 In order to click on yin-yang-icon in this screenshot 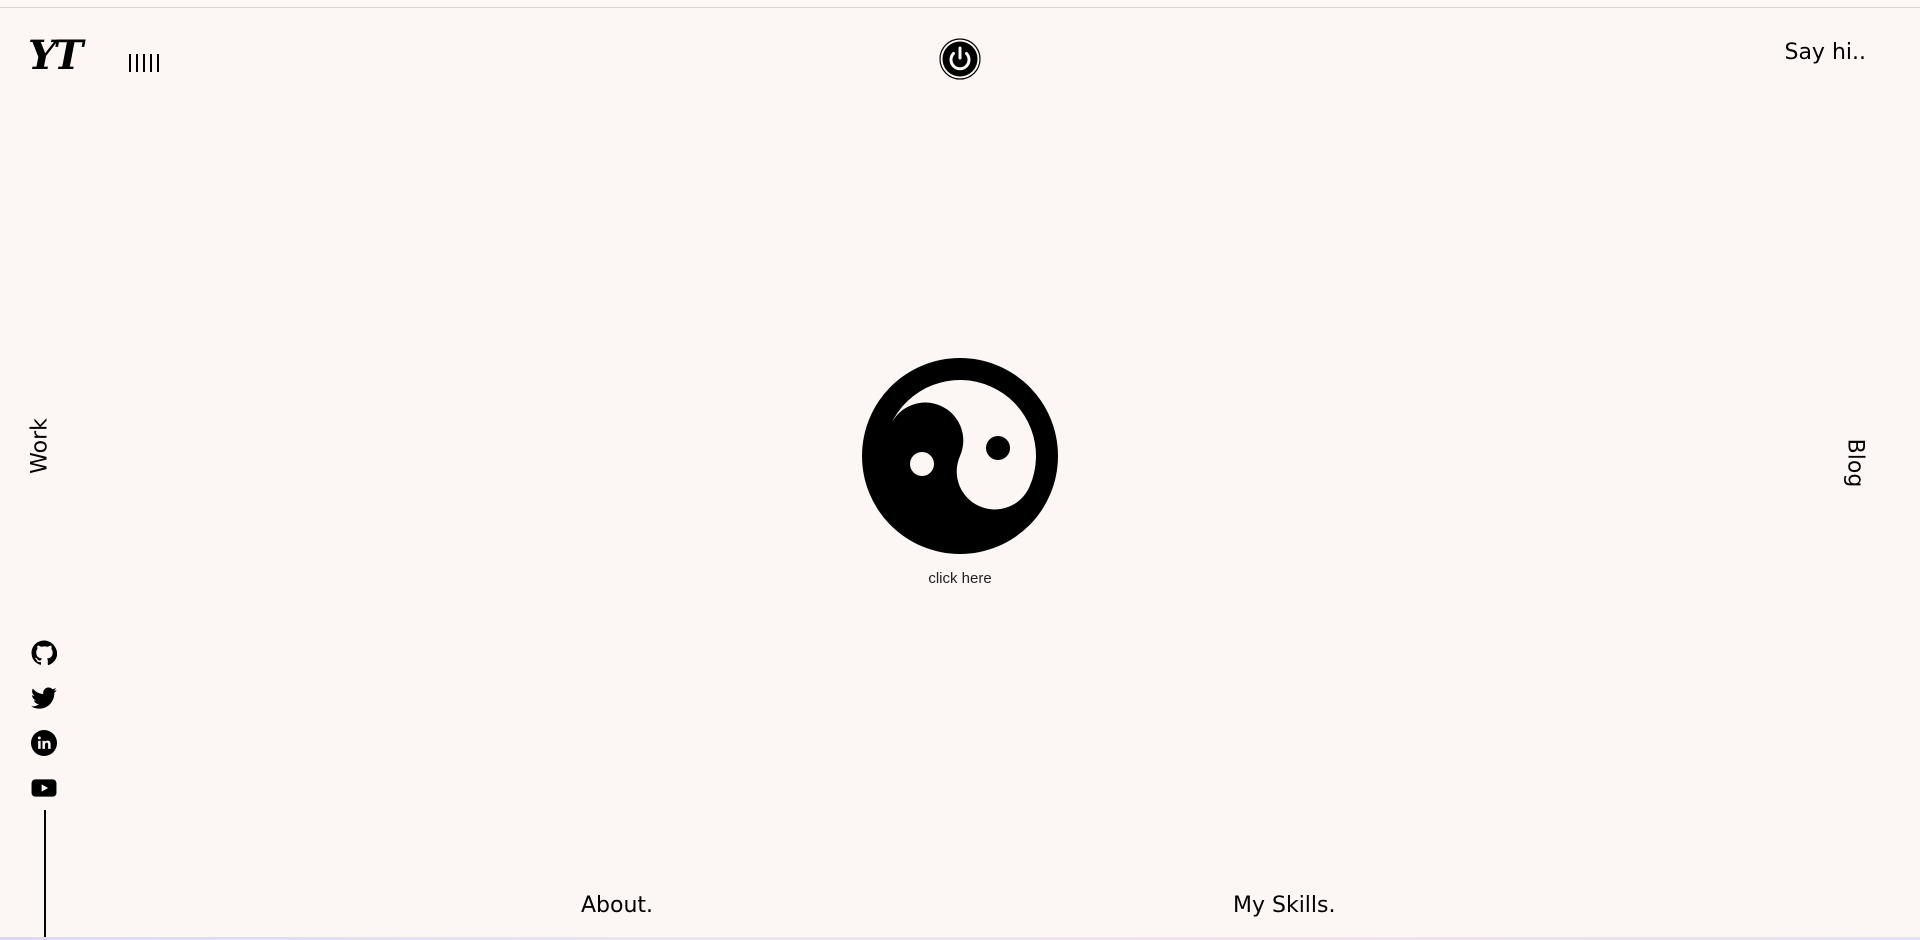, I will do `click(960, 456)`.